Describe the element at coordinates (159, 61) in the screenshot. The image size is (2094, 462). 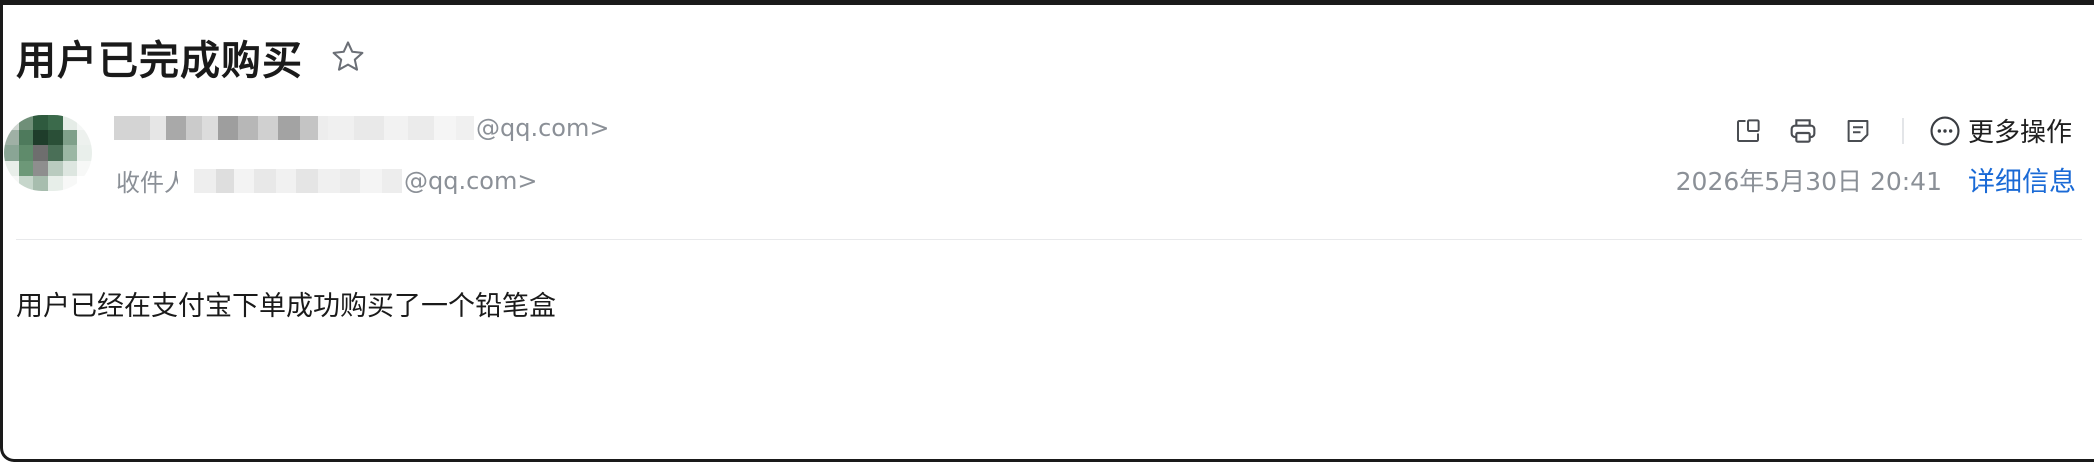
I see `mail-subject: 用户已完成购买` at that location.